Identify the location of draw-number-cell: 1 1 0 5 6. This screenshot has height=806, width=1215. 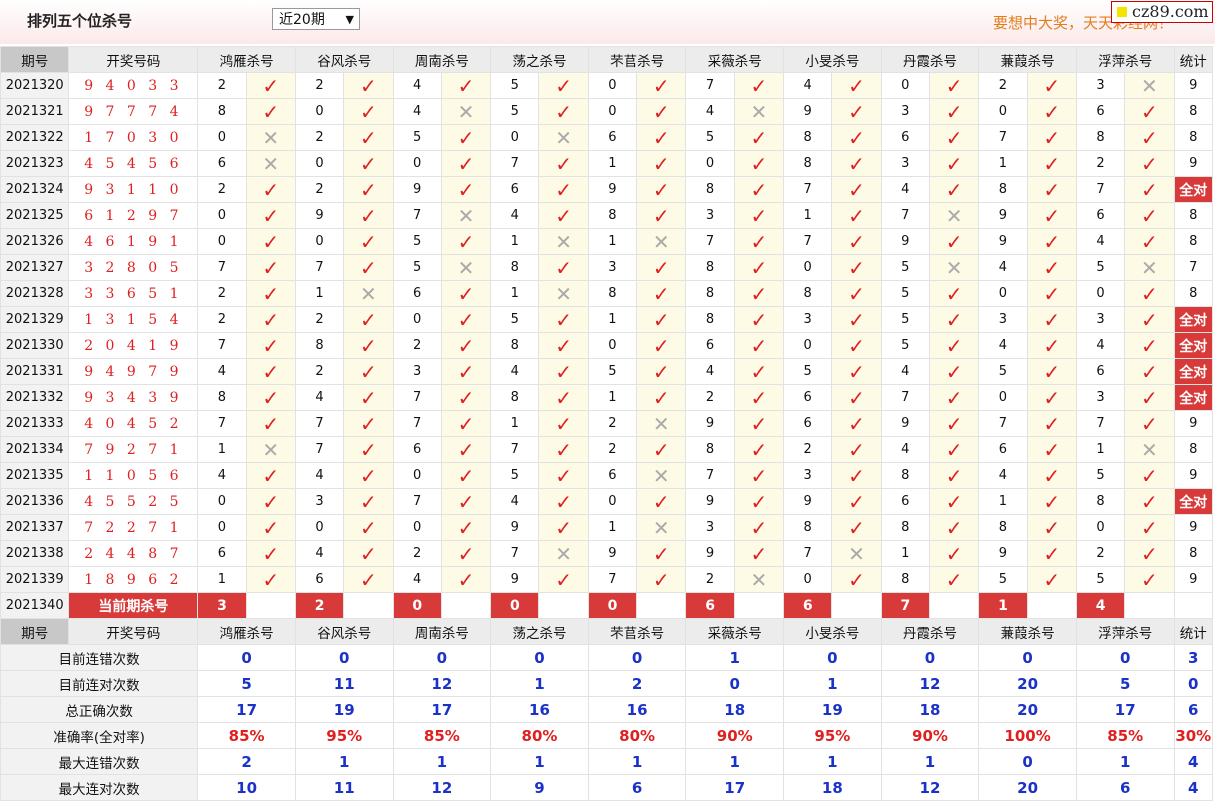
(133, 475).